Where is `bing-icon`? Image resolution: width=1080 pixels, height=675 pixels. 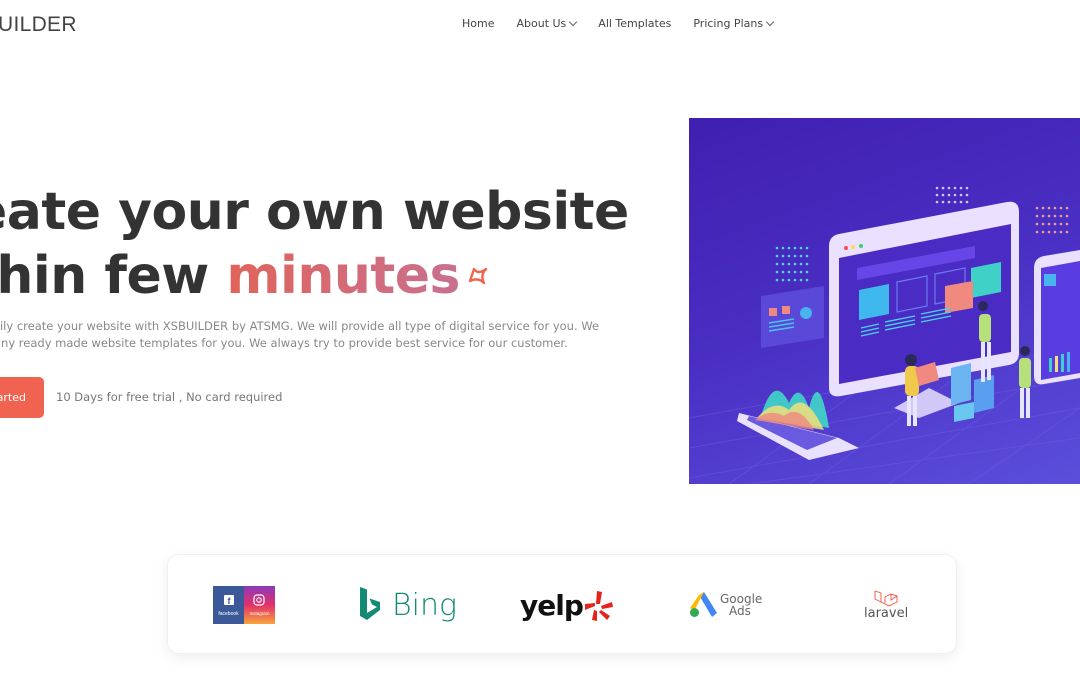
bing-icon is located at coordinates (370, 603).